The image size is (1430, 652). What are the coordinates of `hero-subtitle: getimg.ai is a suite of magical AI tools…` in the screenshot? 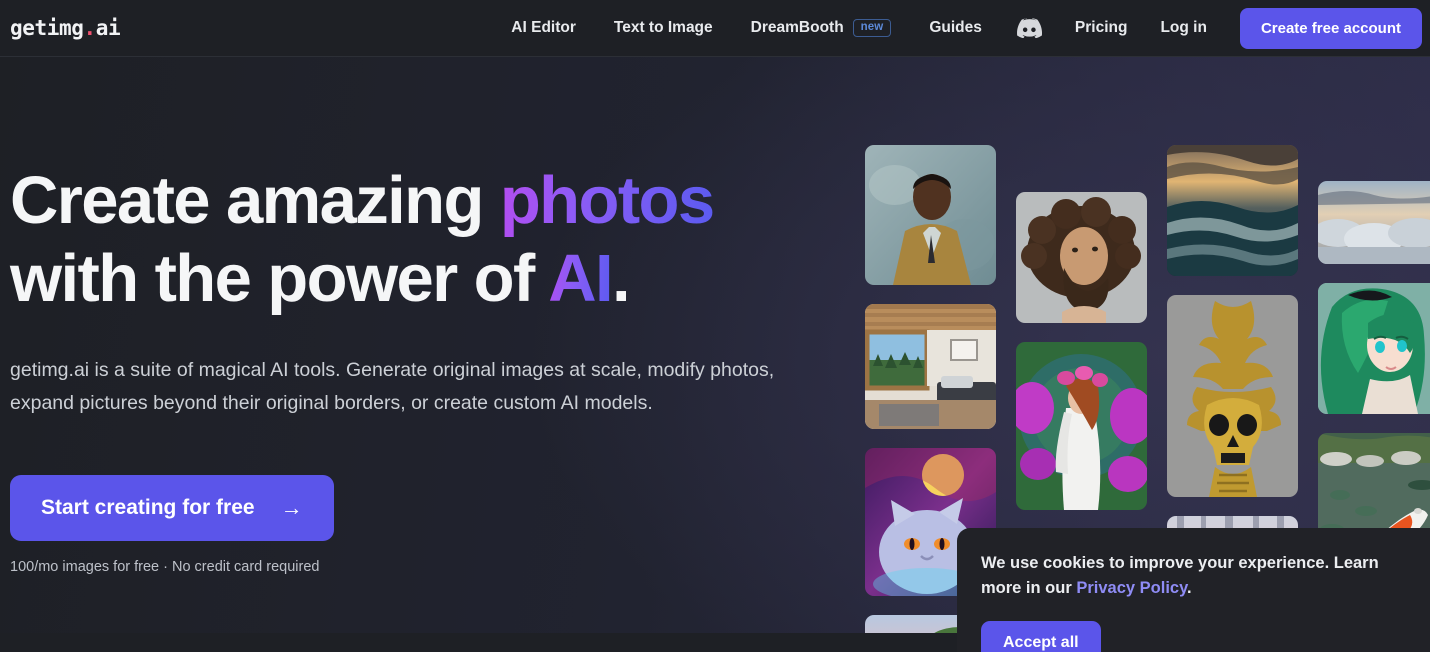 It's located at (392, 386).